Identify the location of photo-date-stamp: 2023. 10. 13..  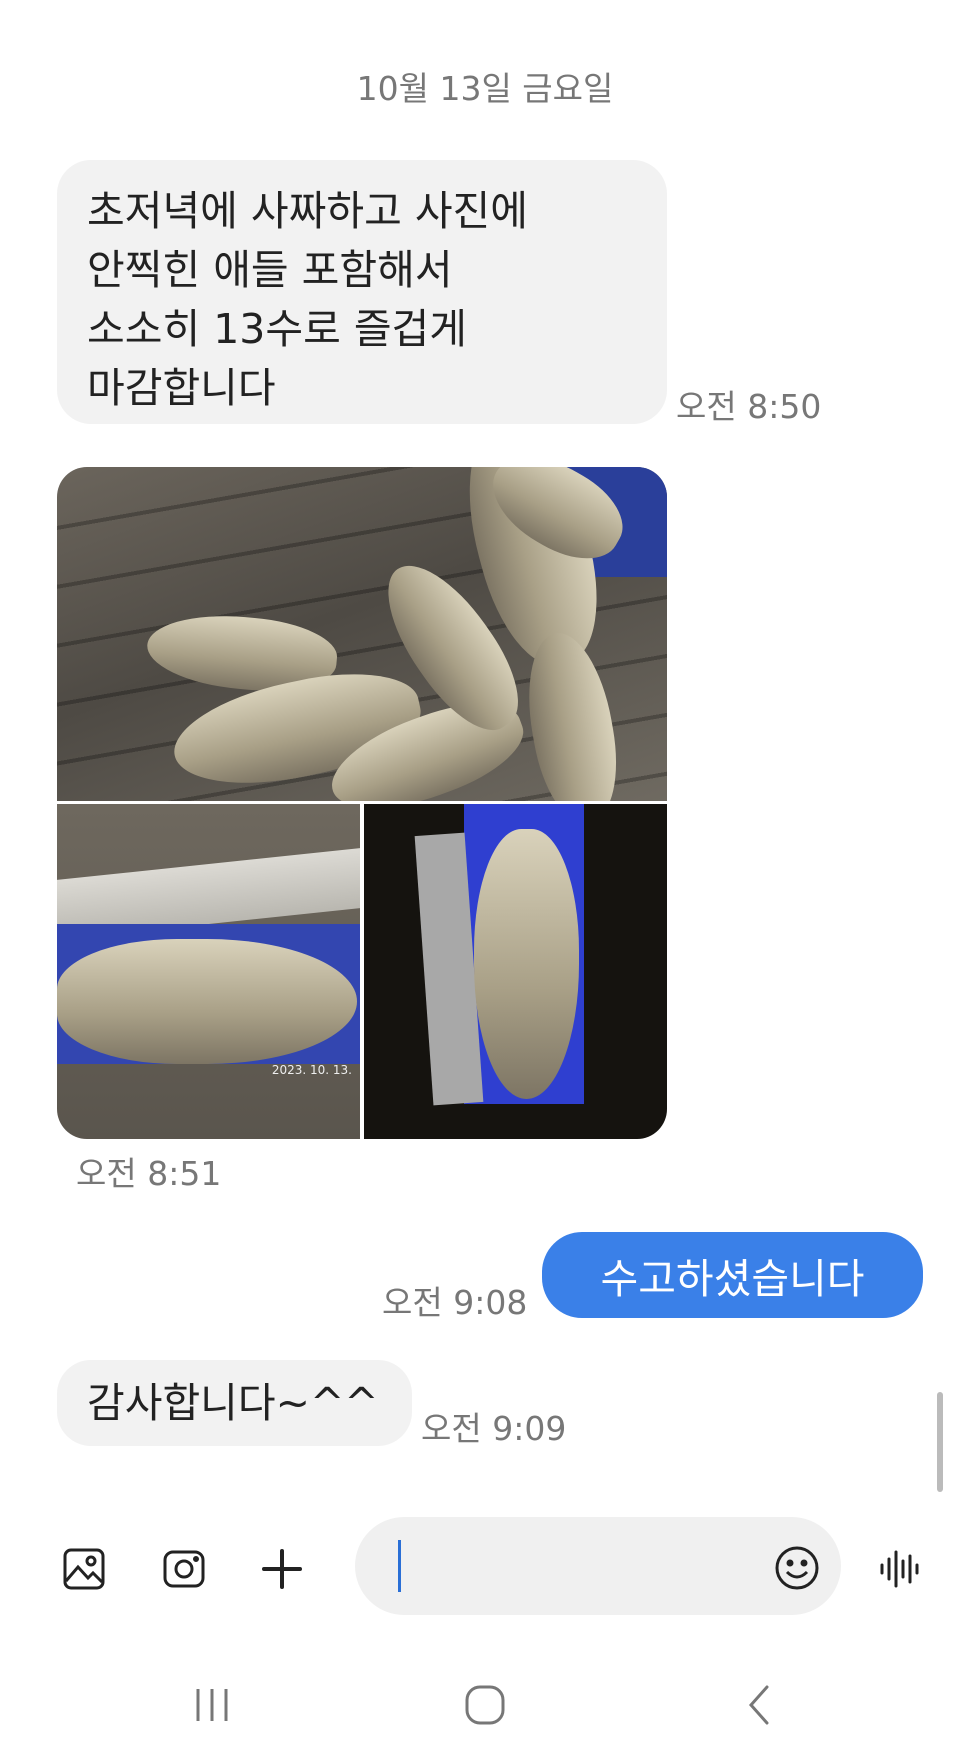
(311, 1070).